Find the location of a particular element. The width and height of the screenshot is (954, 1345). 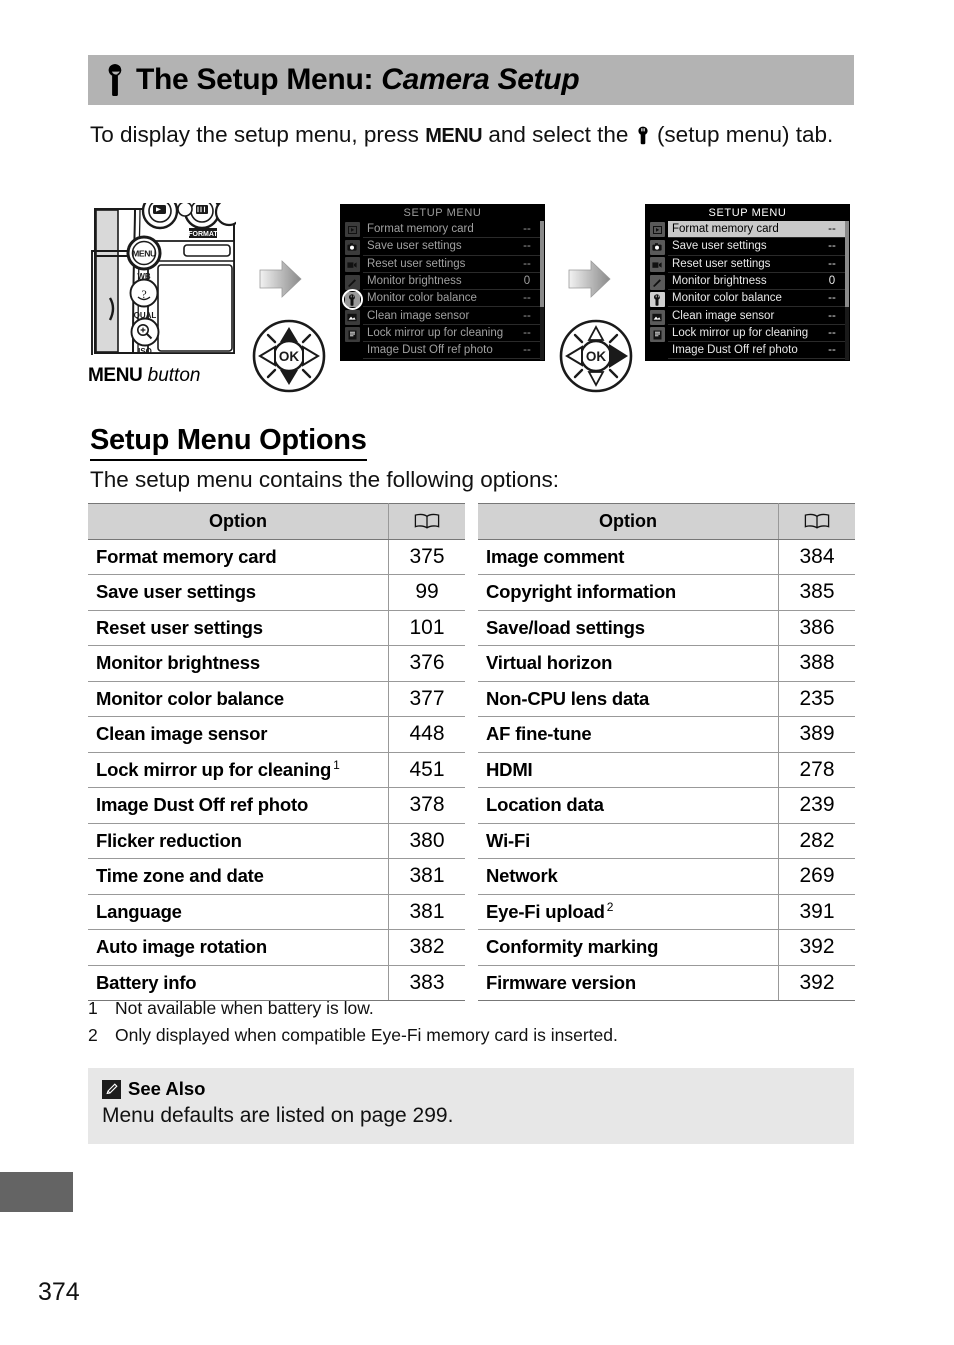

menu-row-label: Reset user settings is located at coordinates (416, 263).